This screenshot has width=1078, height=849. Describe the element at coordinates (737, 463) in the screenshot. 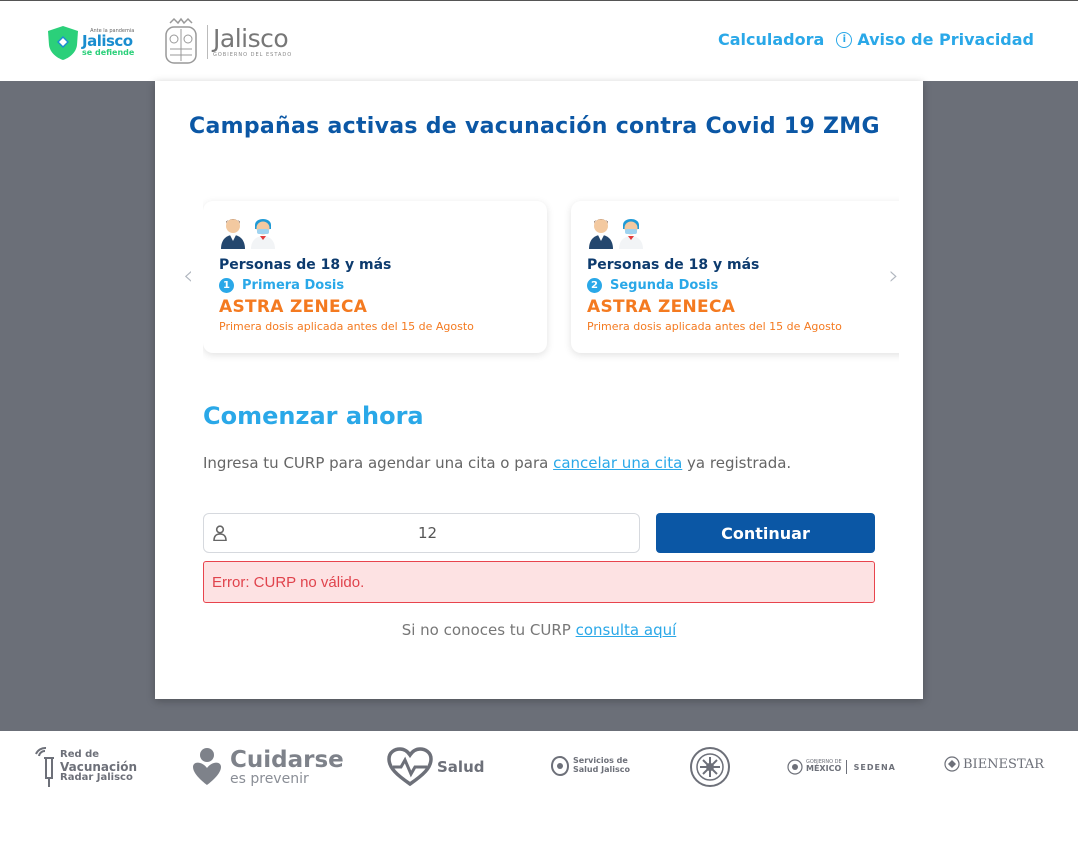

I see `intro-text-after: ya registrada.` at that location.